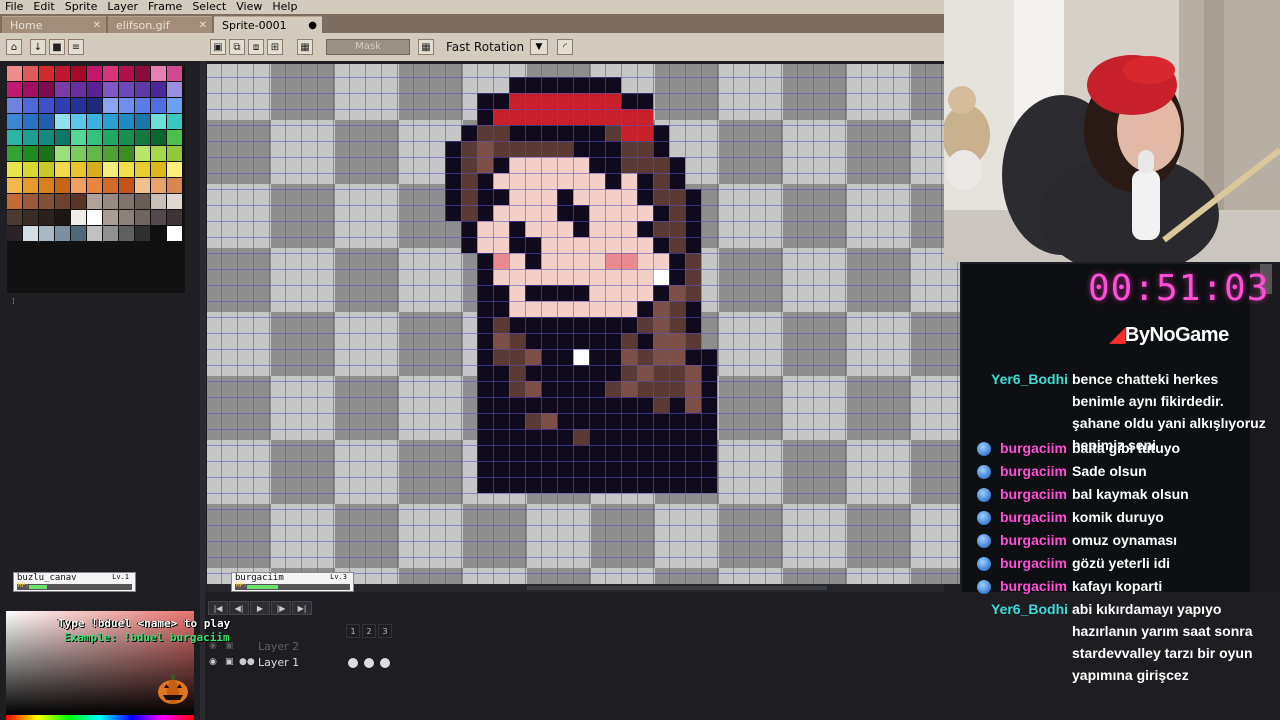 Image resolution: width=1280 pixels, height=720 pixels. I want to click on layer-row-1: ◉ ▣ ●● Layer 1, so click(305, 662).